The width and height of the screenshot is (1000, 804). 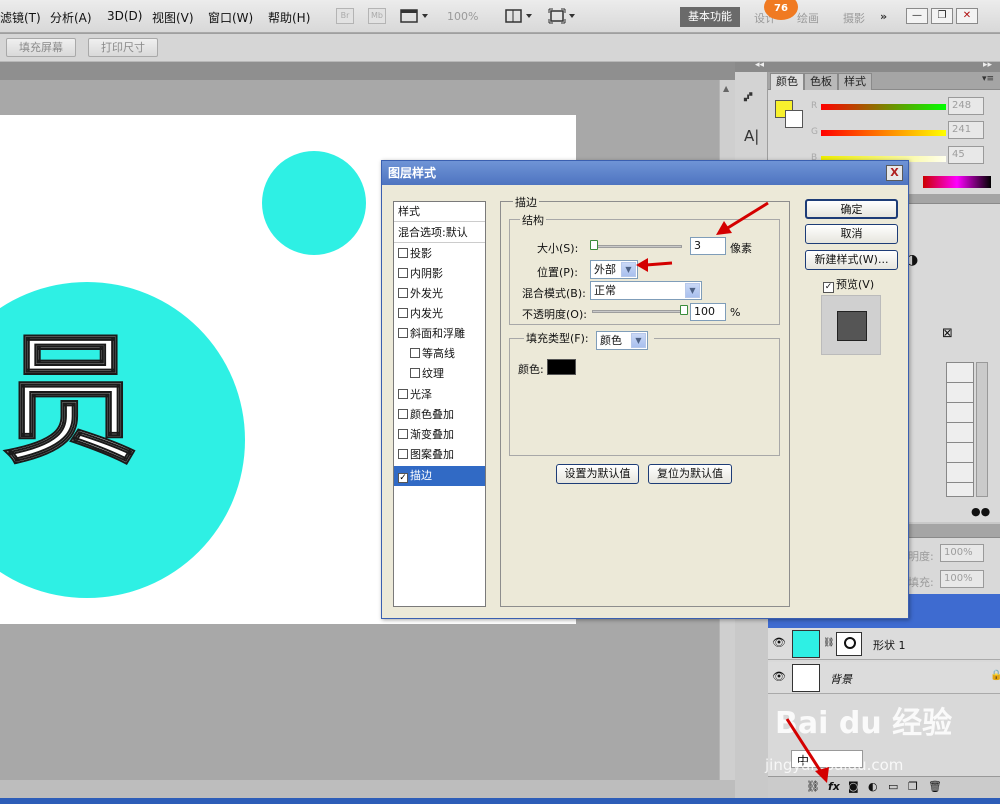 I want to click on layer-fill-input: 100%, so click(x=962, y=579).